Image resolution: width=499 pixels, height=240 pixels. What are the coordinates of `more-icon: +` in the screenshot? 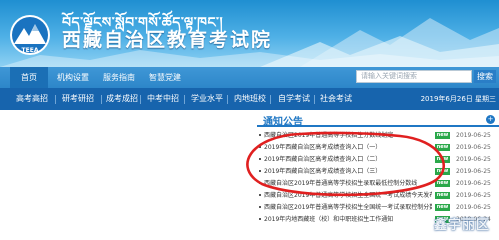 It's located at (490, 119).